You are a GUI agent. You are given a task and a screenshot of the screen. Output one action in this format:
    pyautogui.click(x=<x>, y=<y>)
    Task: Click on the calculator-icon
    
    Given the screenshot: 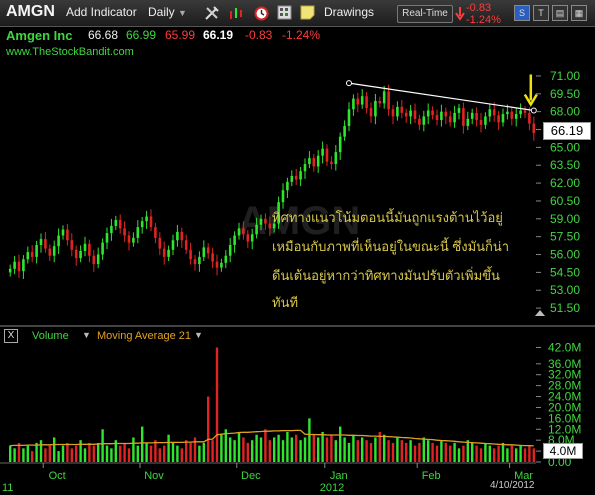 What is the action you would take?
    pyautogui.click(x=284, y=12)
    